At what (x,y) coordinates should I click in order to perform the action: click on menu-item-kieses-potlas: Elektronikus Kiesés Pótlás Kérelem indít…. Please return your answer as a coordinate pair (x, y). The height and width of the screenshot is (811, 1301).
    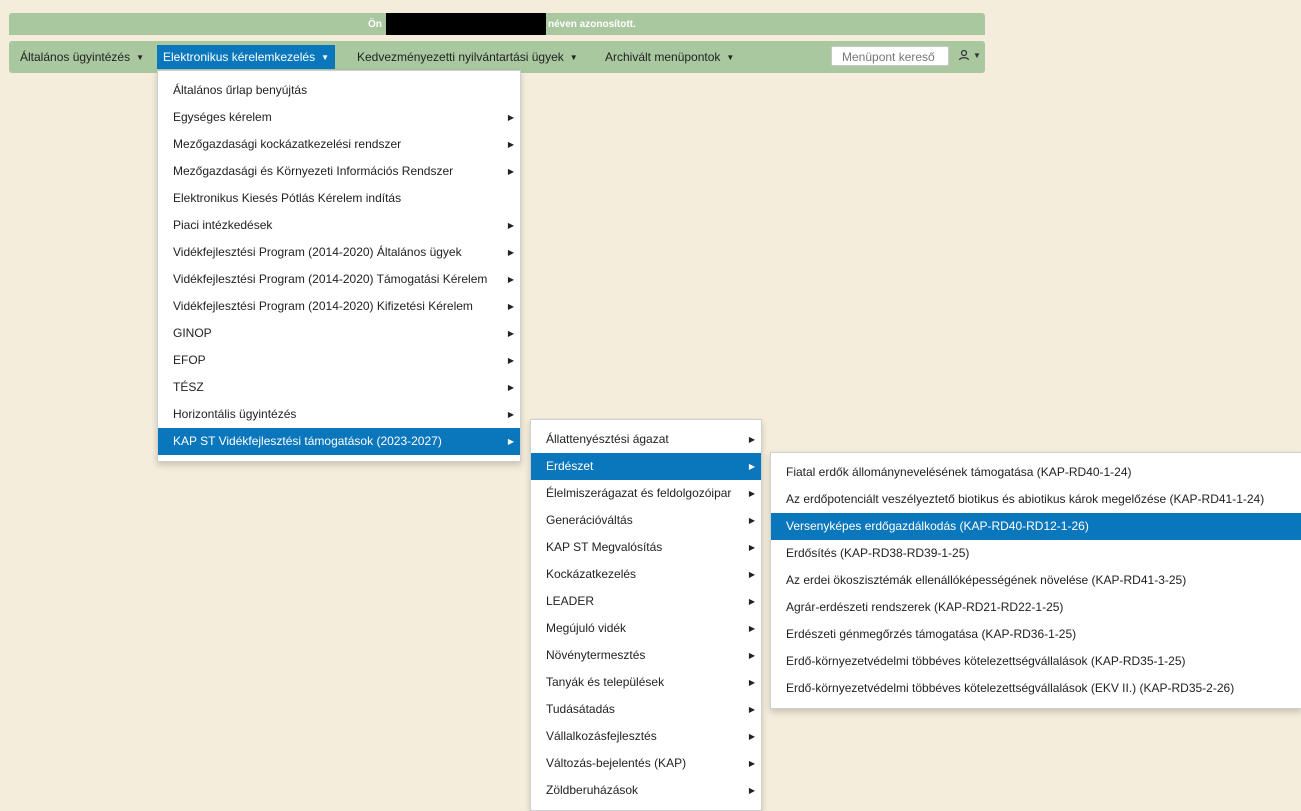
    Looking at the image, I should click on (339, 198).